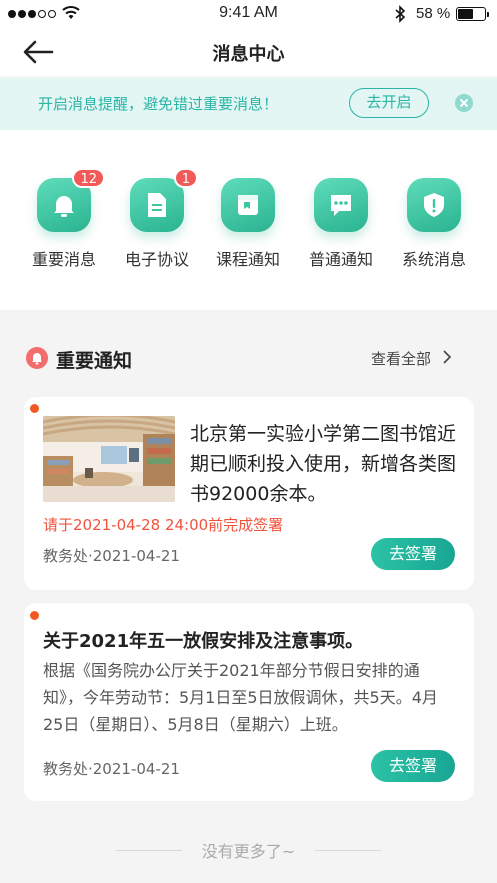  I want to click on category-general: 普通通知, so click(341, 224).